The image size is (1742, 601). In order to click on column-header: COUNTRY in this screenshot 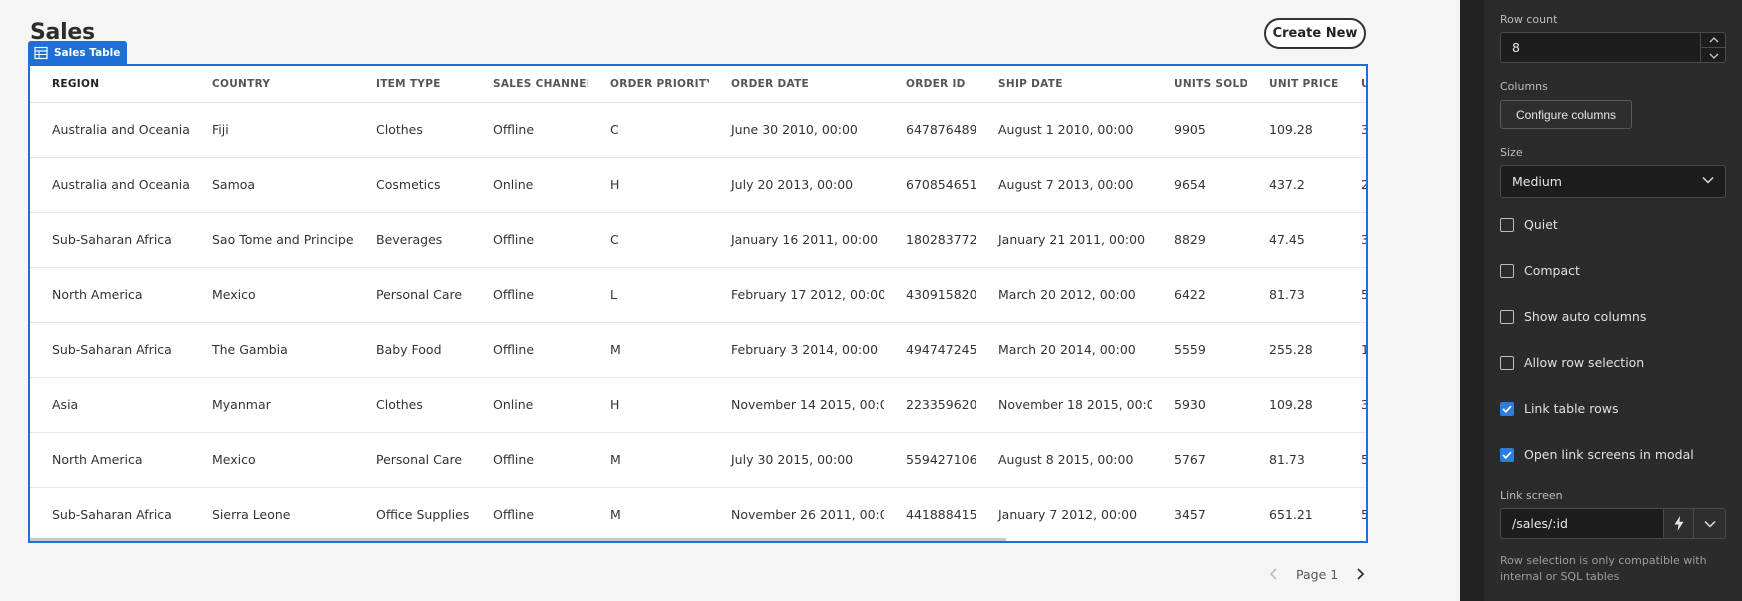, I will do `click(272, 84)`.